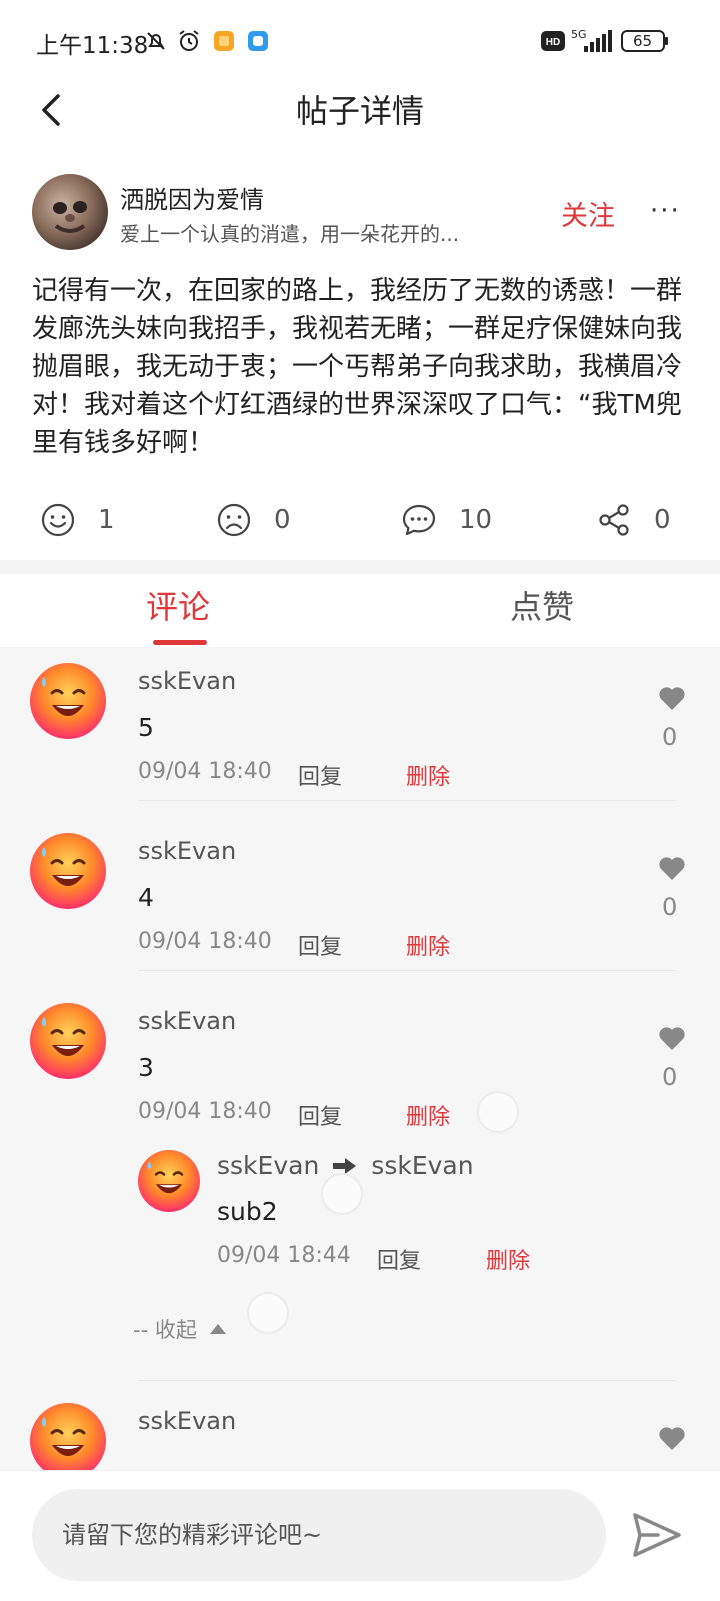 The width and height of the screenshot is (720, 1601). What do you see at coordinates (106, 520) in the screenshot?
I see `happy-count: 1` at bounding box center [106, 520].